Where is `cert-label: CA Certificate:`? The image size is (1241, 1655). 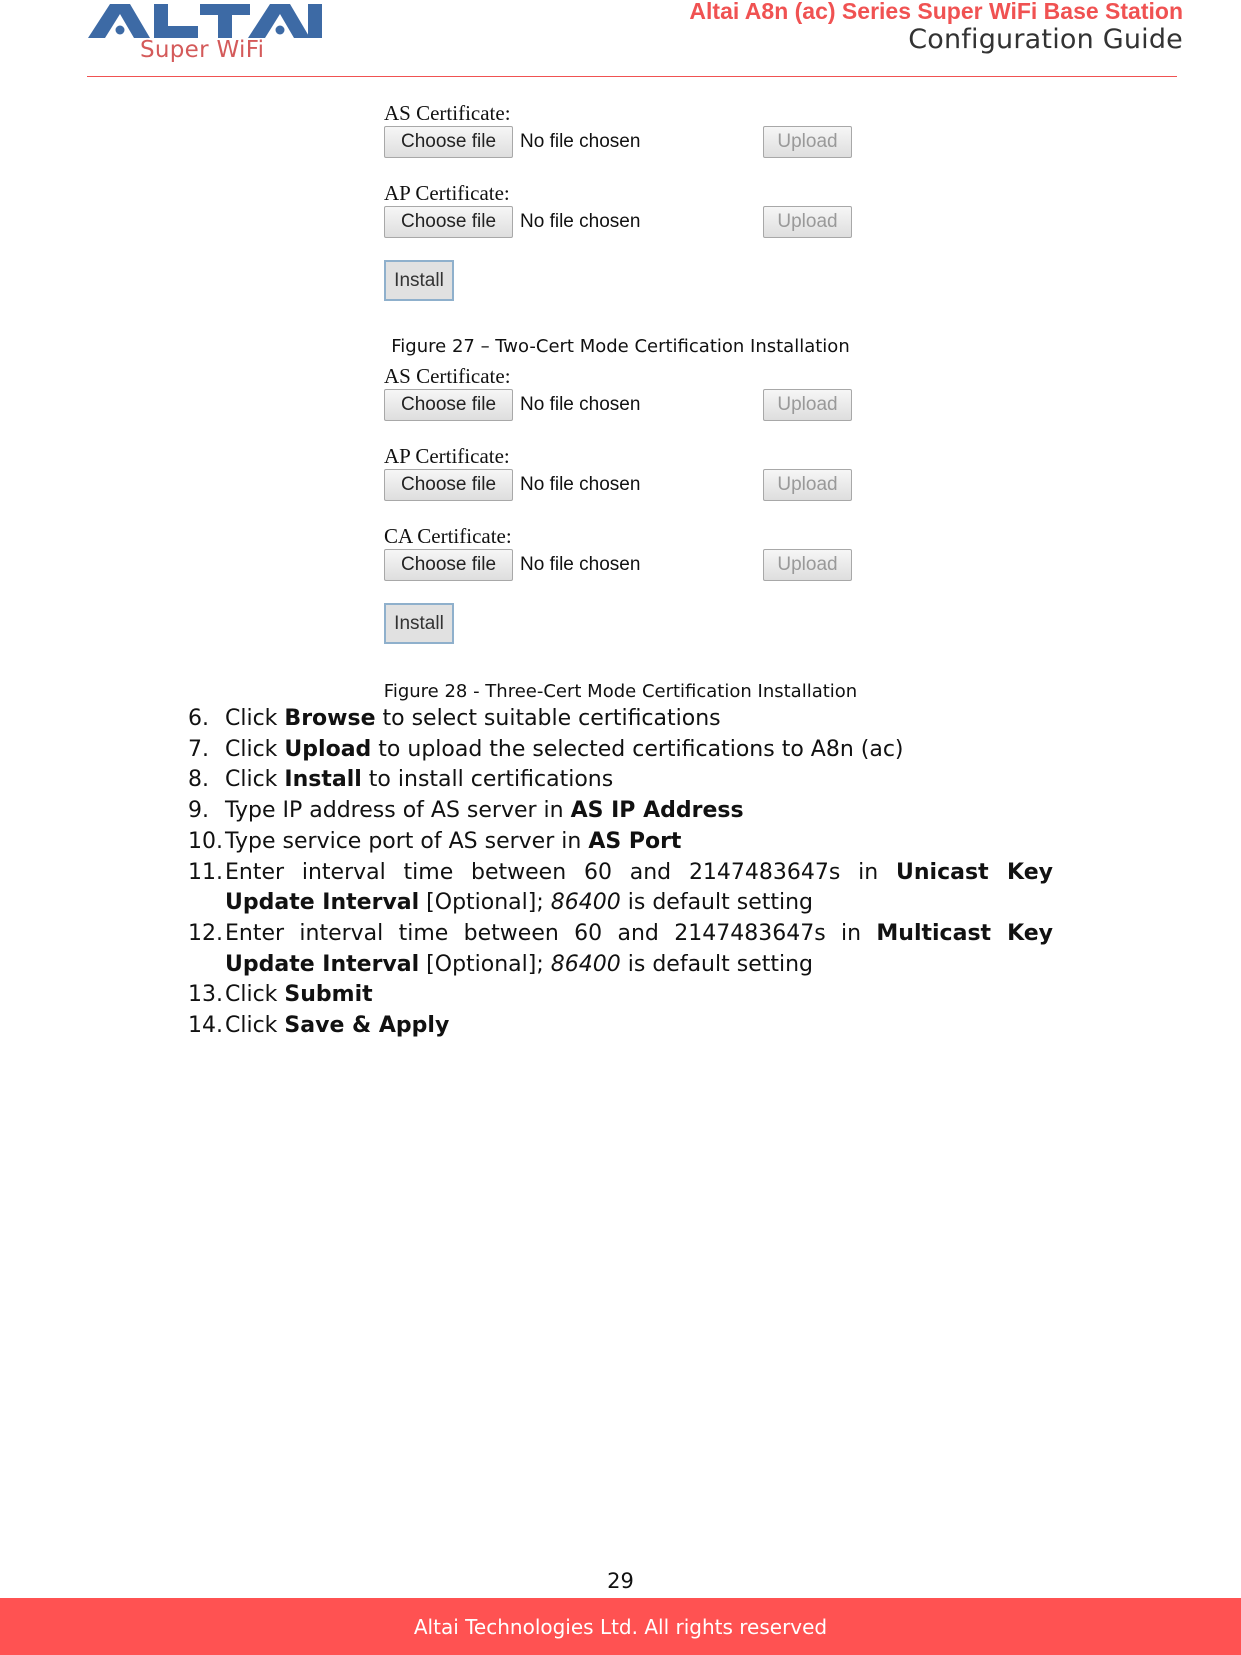
cert-label: CA Certificate: is located at coordinates (448, 536).